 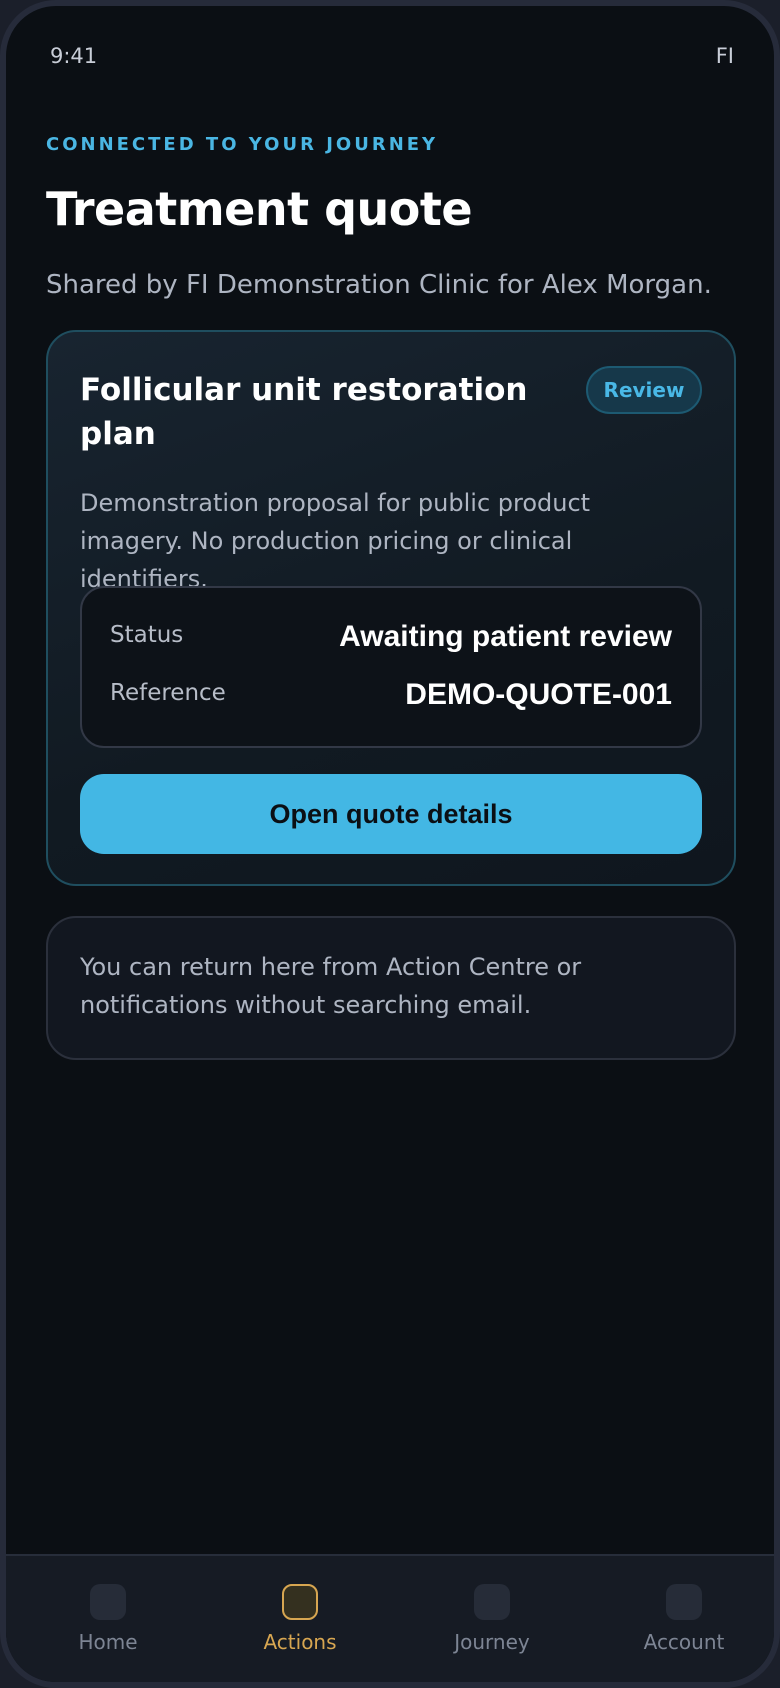 What do you see at coordinates (304, 412) in the screenshot?
I see `plan-title: Follicular unit restoration plan` at bounding box center [304, 412].